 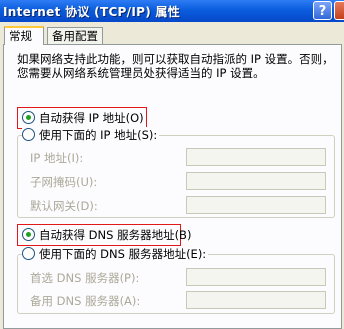 I want to click on radio-manual-dns: 使用下面的 DNS 服务器地址(E):, so click(x=115, y=254).